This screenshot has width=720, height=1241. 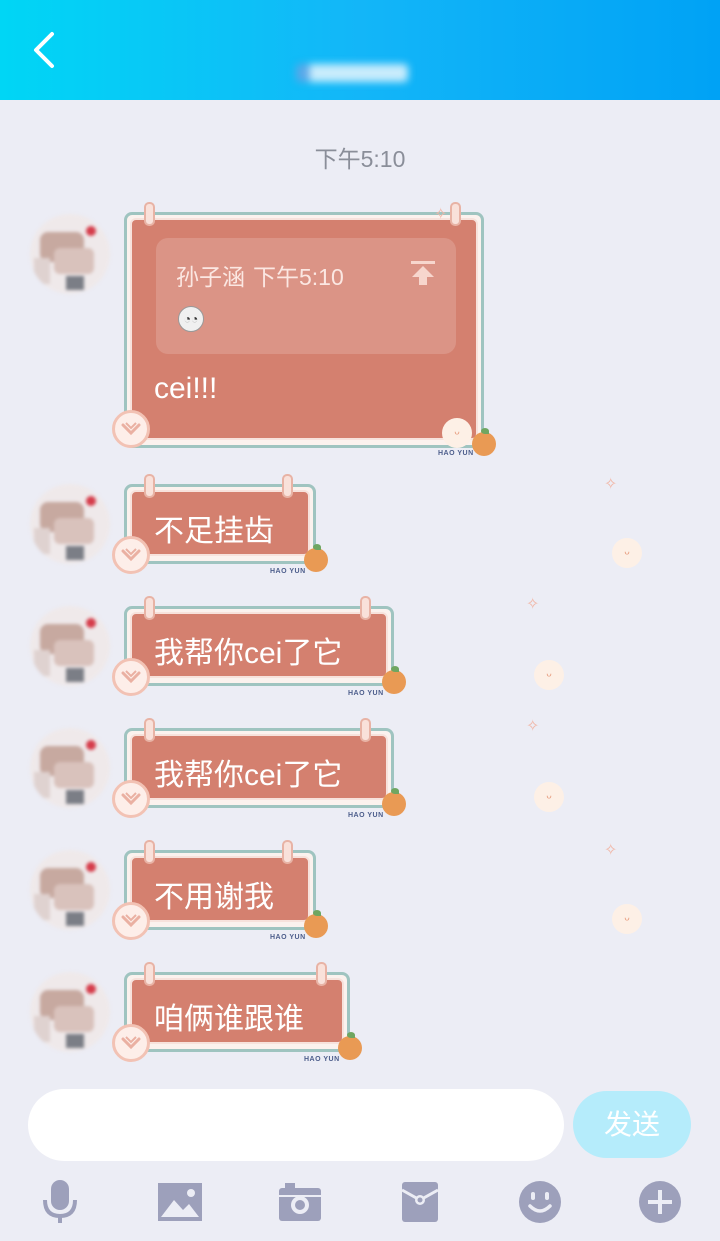 I want to click on red-packet-icon, so click(x=420, y=1202).